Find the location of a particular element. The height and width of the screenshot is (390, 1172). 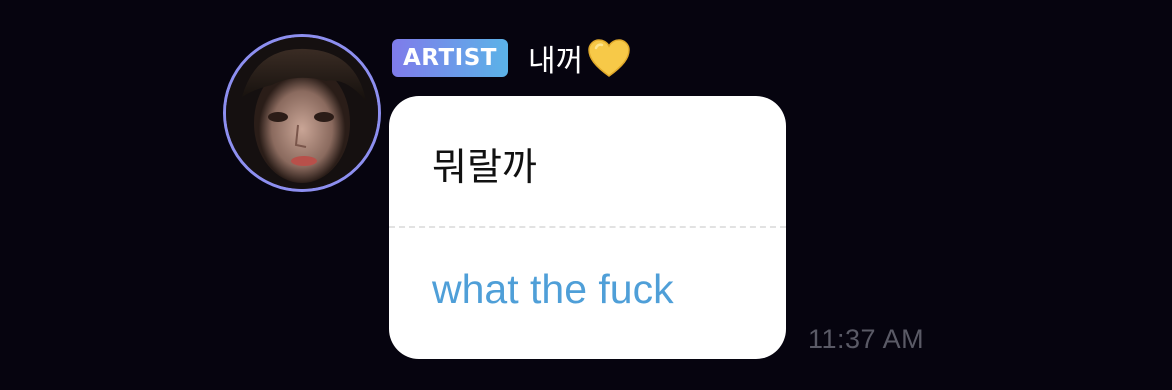

message-header: ARTIST 내꺼 is located at coordinates (511, 58).